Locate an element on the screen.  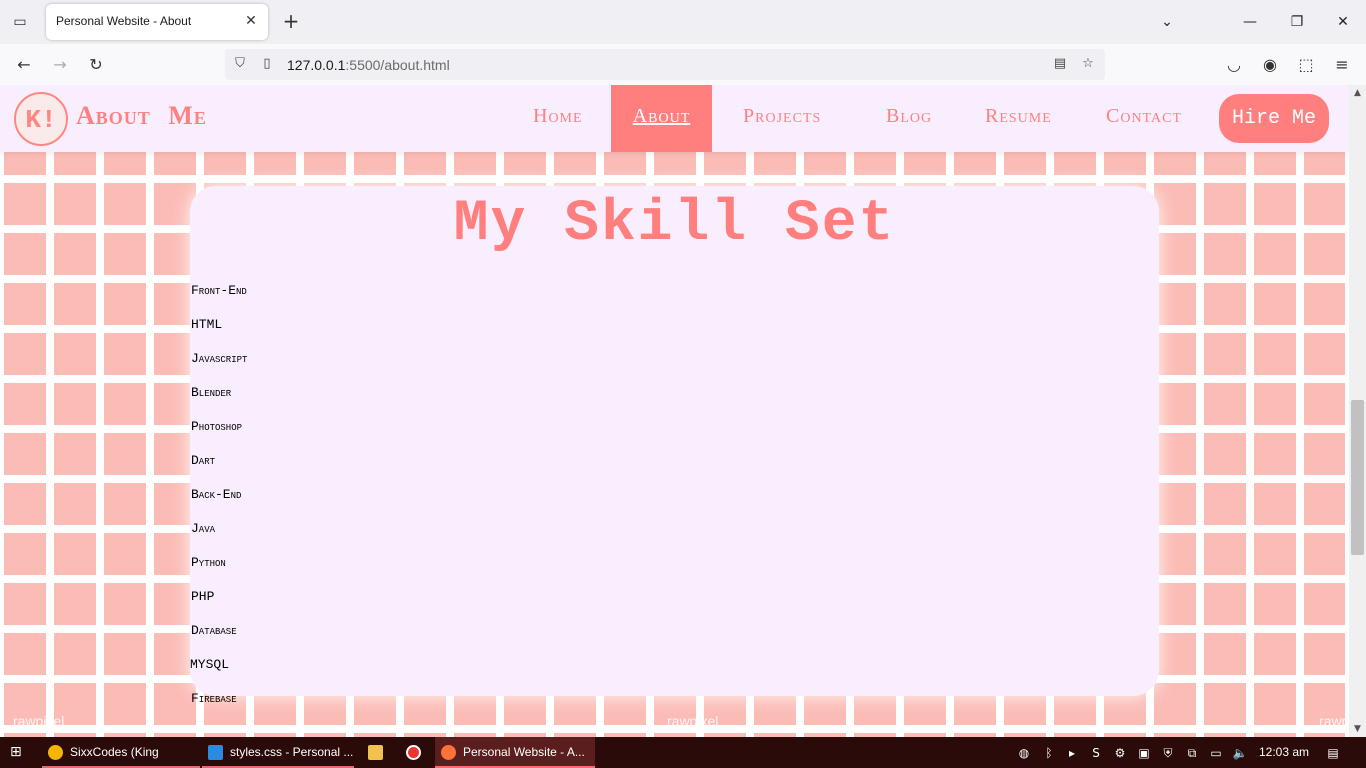
tray-app-icon: ⧉ is located at coordinates (1192, 753).